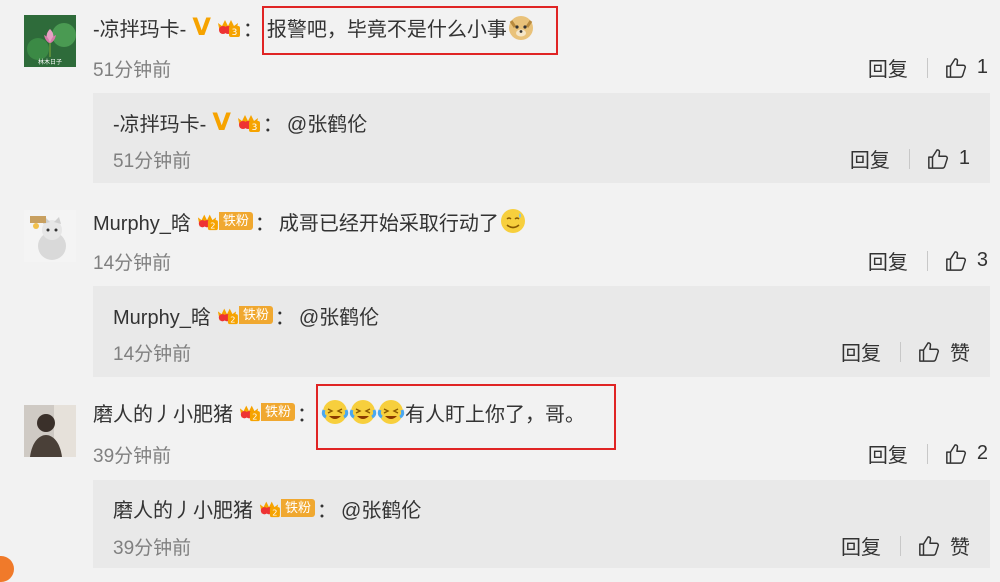 The image size is (1000, 582). What do you see at coordinates (152, 161) in the screenshot?
I see `reply-time: 51分钟前` at bounding box center [152, 161].